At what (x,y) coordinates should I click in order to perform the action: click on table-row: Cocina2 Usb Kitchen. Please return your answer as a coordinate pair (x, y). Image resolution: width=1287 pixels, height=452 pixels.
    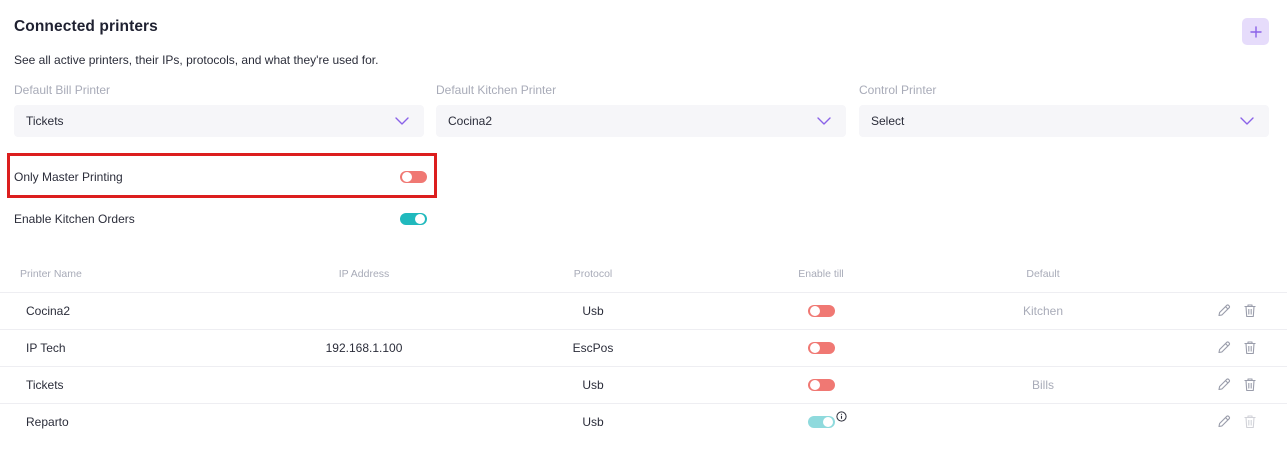
    Looking at the image, I should click on (643, 310).